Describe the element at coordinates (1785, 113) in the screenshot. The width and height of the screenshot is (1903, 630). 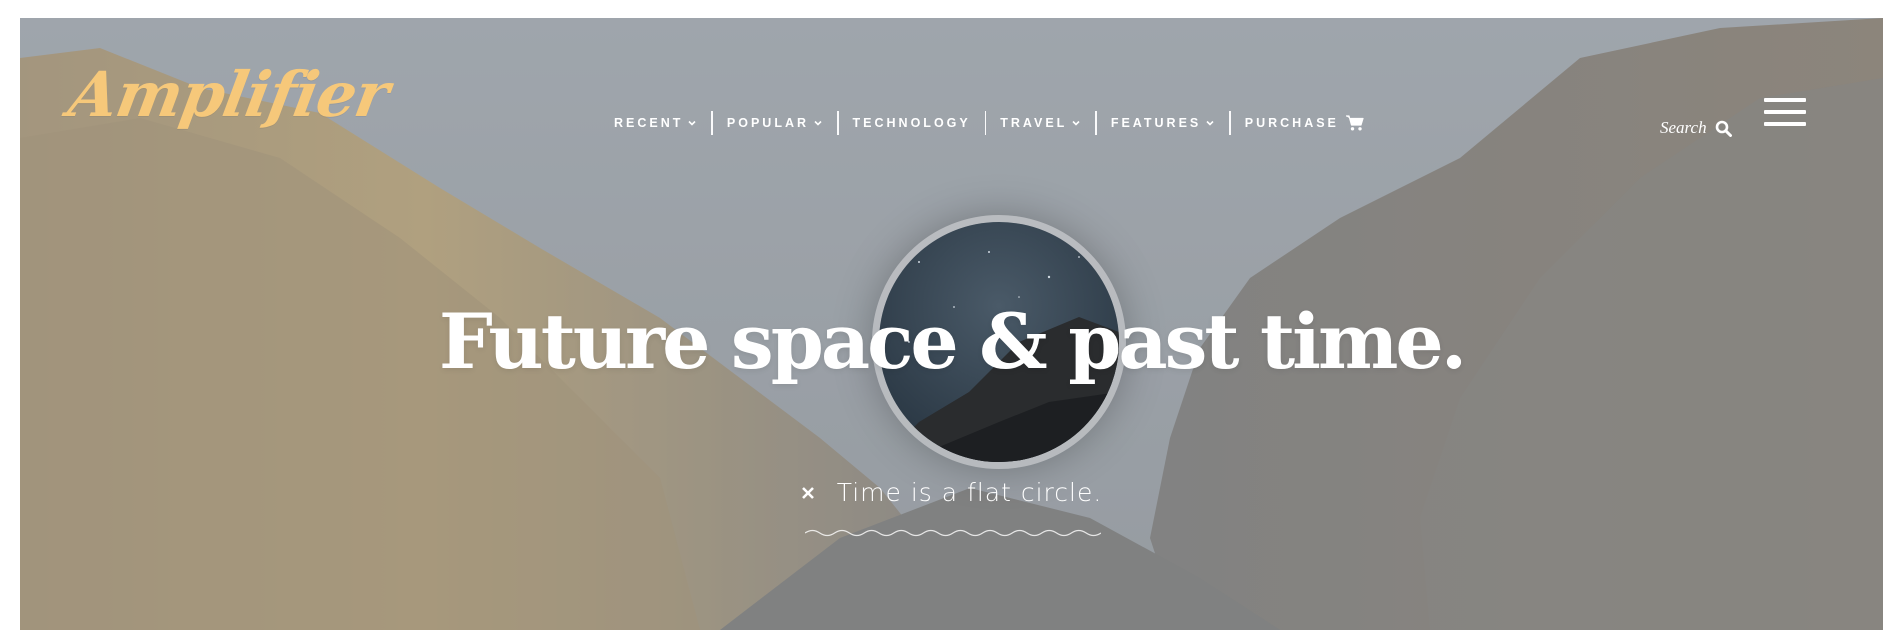
I see `hamburger-icon` at that location.